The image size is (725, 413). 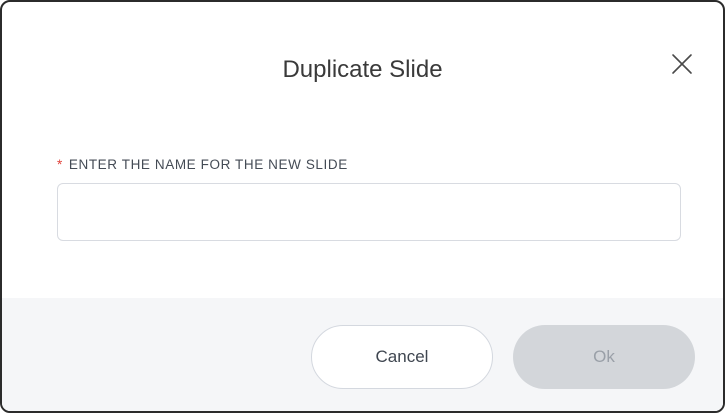 I want to click on cancel-button: Cancel, so click(x=402, y=357).